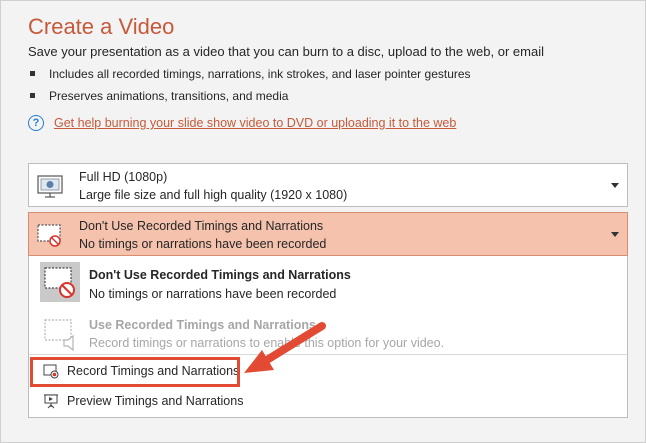  What do you see at coordinates (328, 371) in the screenshot?
I see `record-timings-menu-item: Record Timings and Narrations` at bounding box center [328, 371].